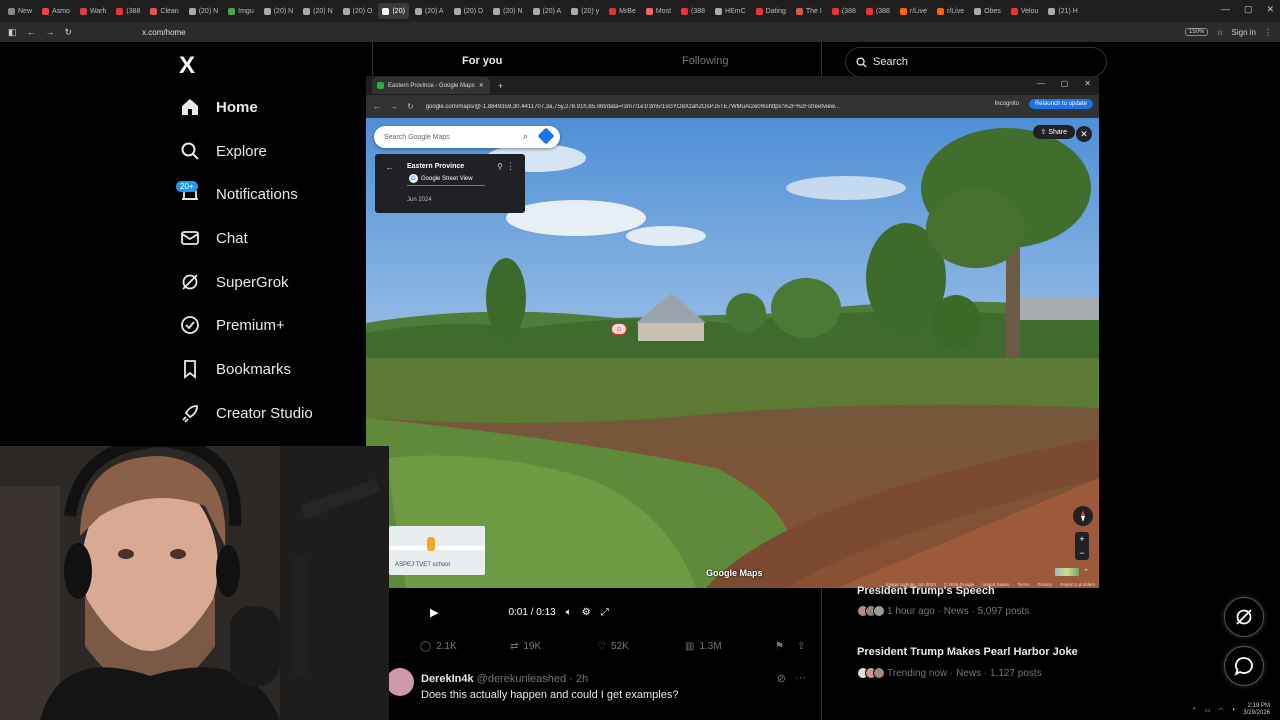 Image resolution: width=1280 pixels, height=720 pixels. What do you see at coordinates (482, 61) in the screenshot?
I see `tab-for-you: For you` at bounding box center [482, 61].